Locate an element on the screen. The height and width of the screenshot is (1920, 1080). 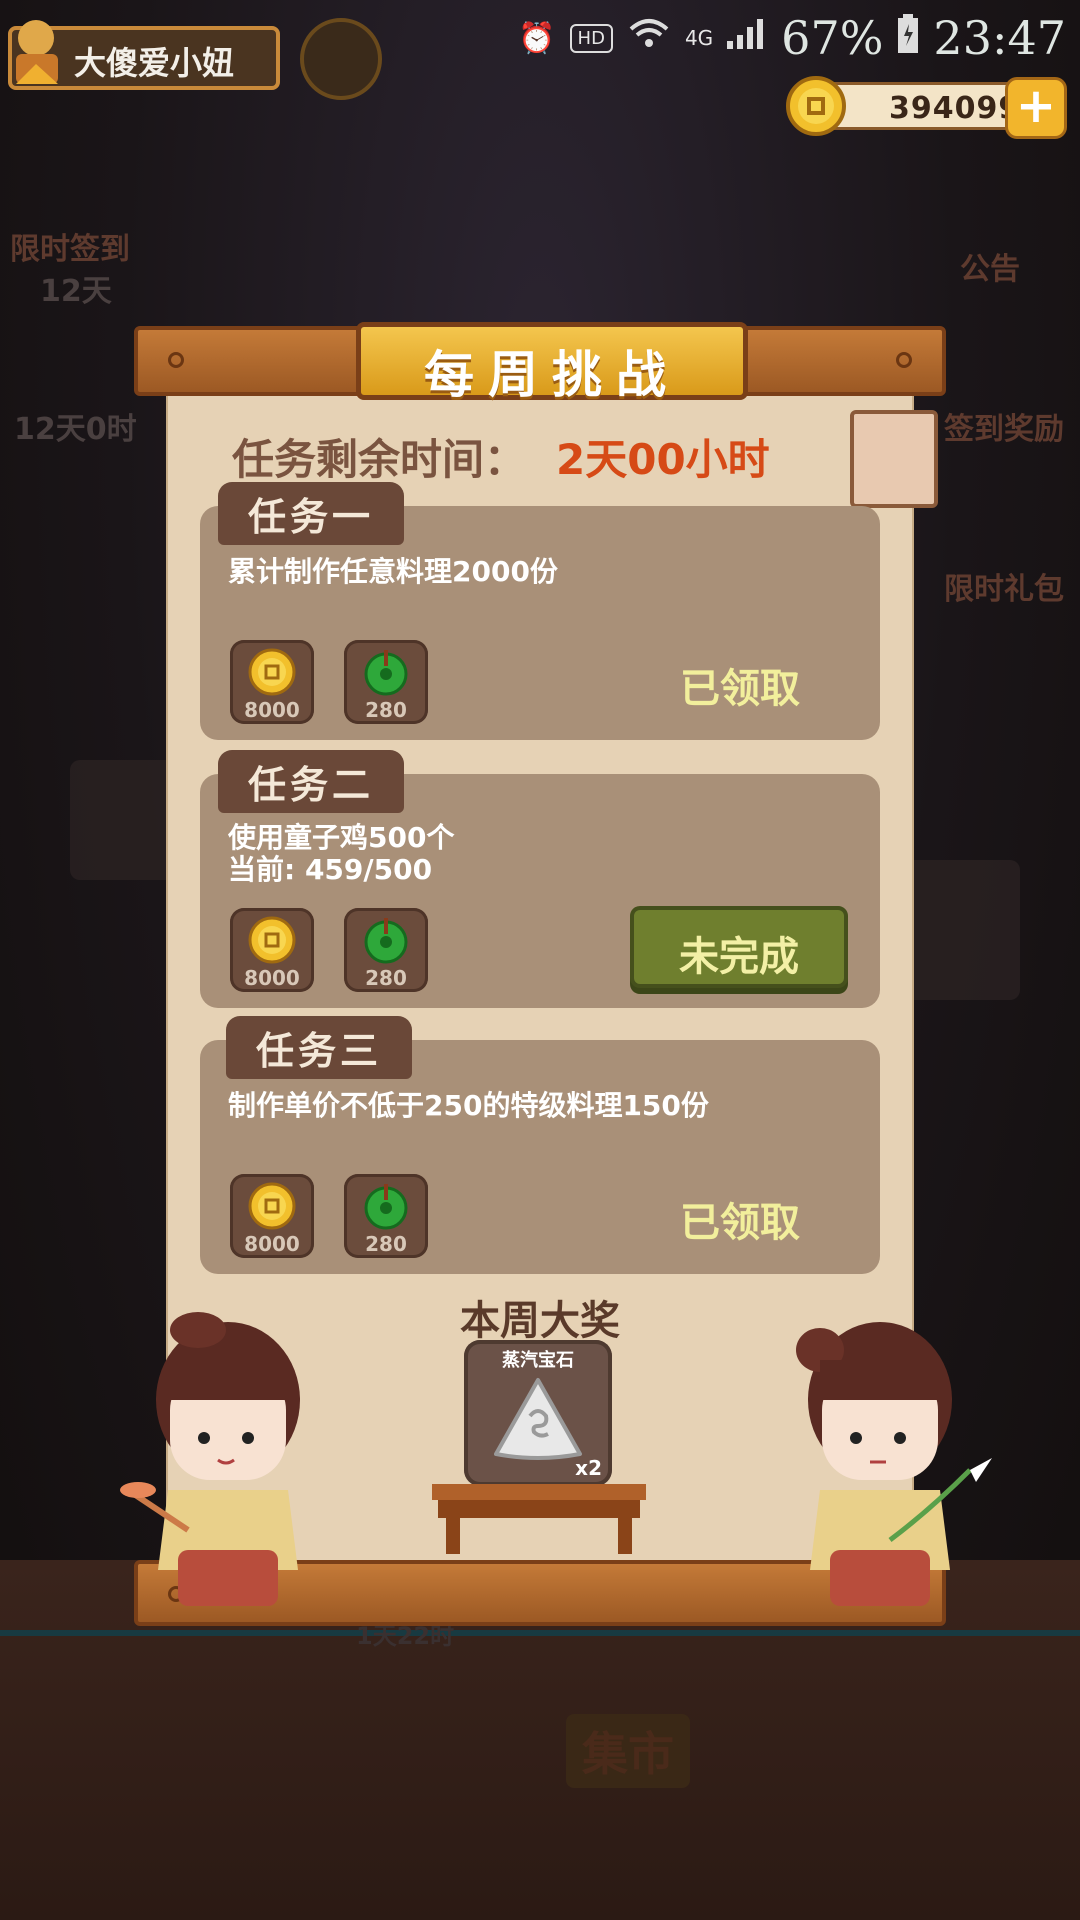
coin-amount: 394099 is located at coordinates (955, 108).